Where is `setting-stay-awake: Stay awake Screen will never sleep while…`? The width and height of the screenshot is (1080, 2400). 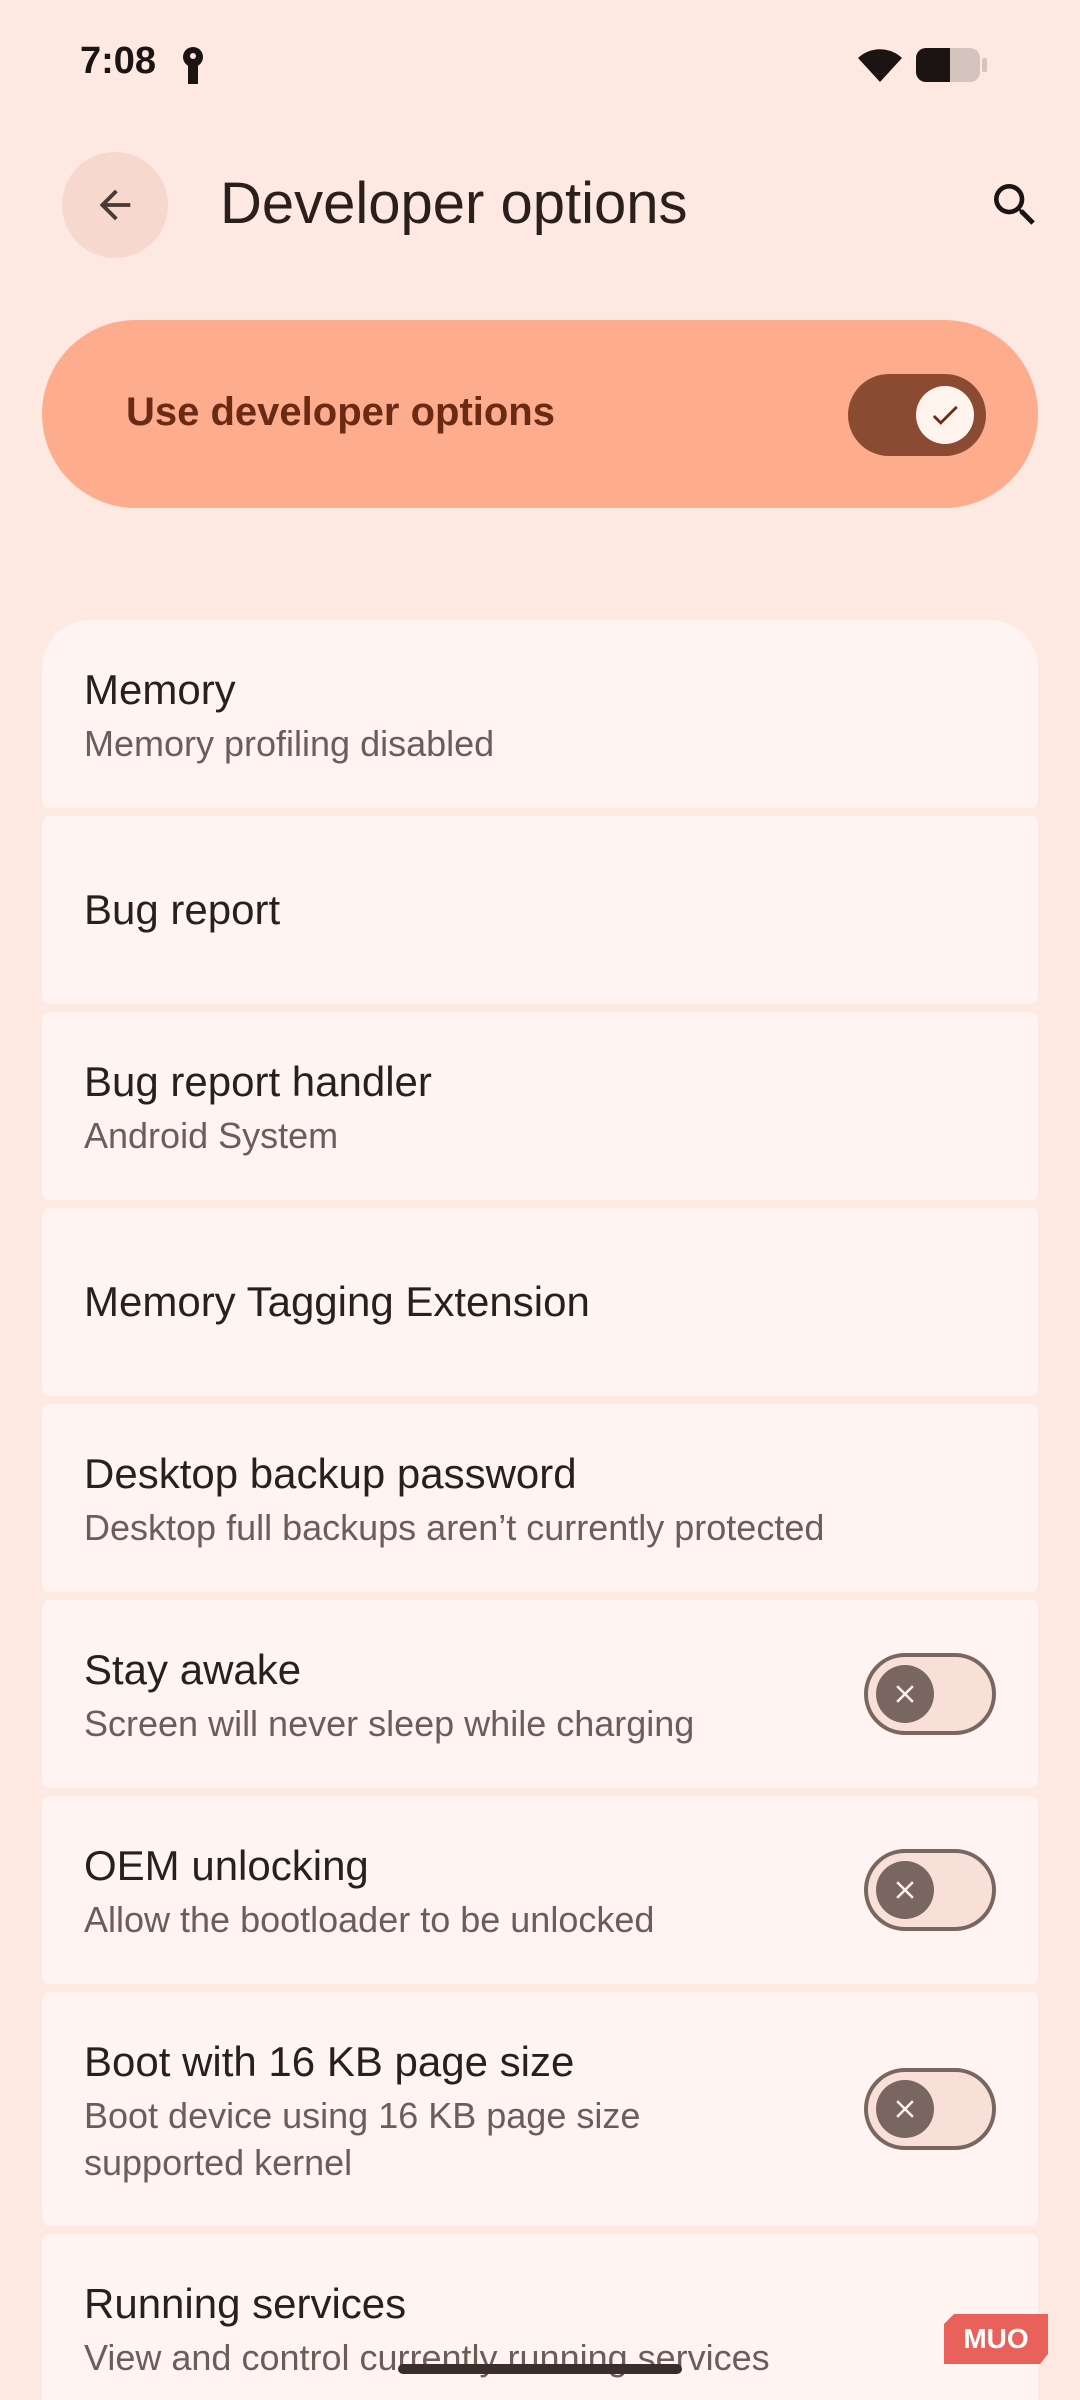
setting-stay-awake: Stay awake Screen will never sleep while… is located at coordinates (540, 1694).